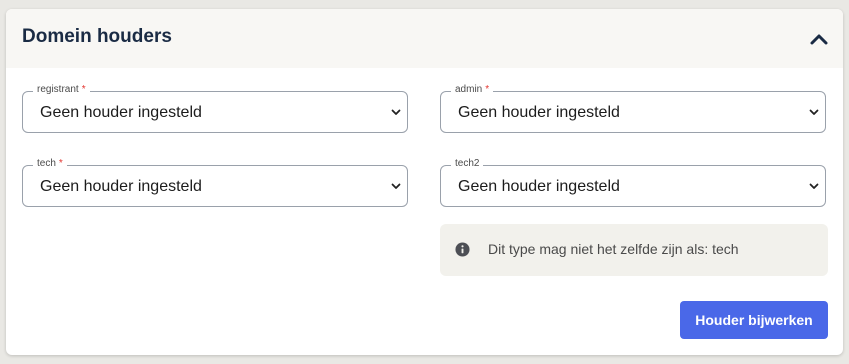 This screenshot has height=364, width=849. What do you see at coordinates (58, 89) in the screenshot?
I see `registrant-label-text: registrant` at bounding box center [58, 89].